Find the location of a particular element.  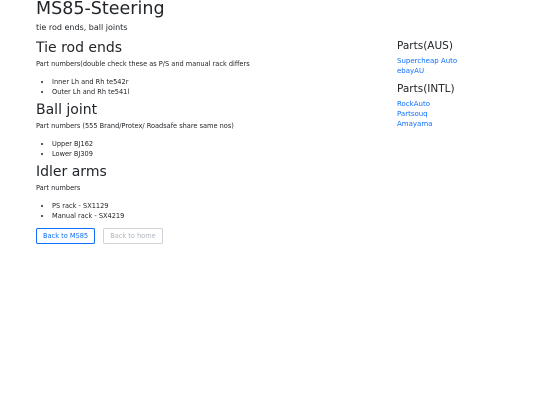

page-subtitle: tie rod ends, ball joints is located at coordinates (82, 27).